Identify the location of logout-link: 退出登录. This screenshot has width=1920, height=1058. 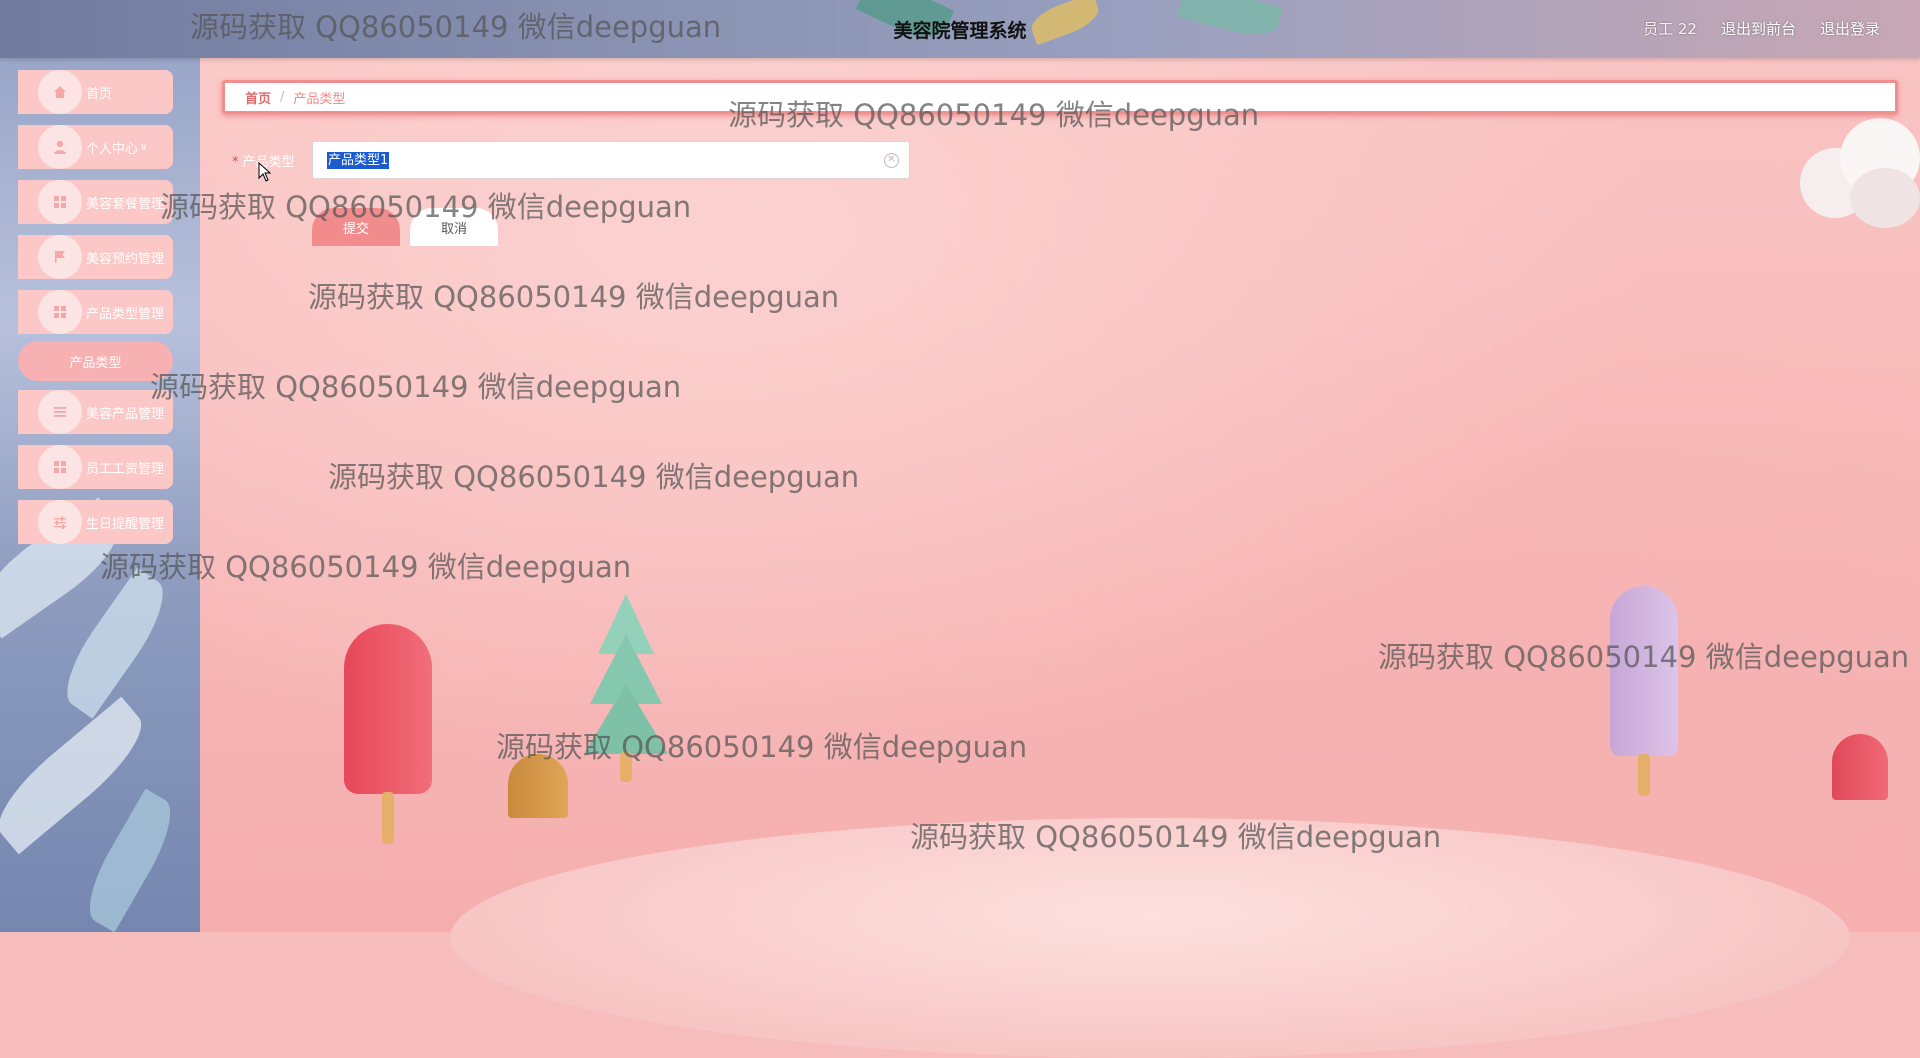
(1850, 28).